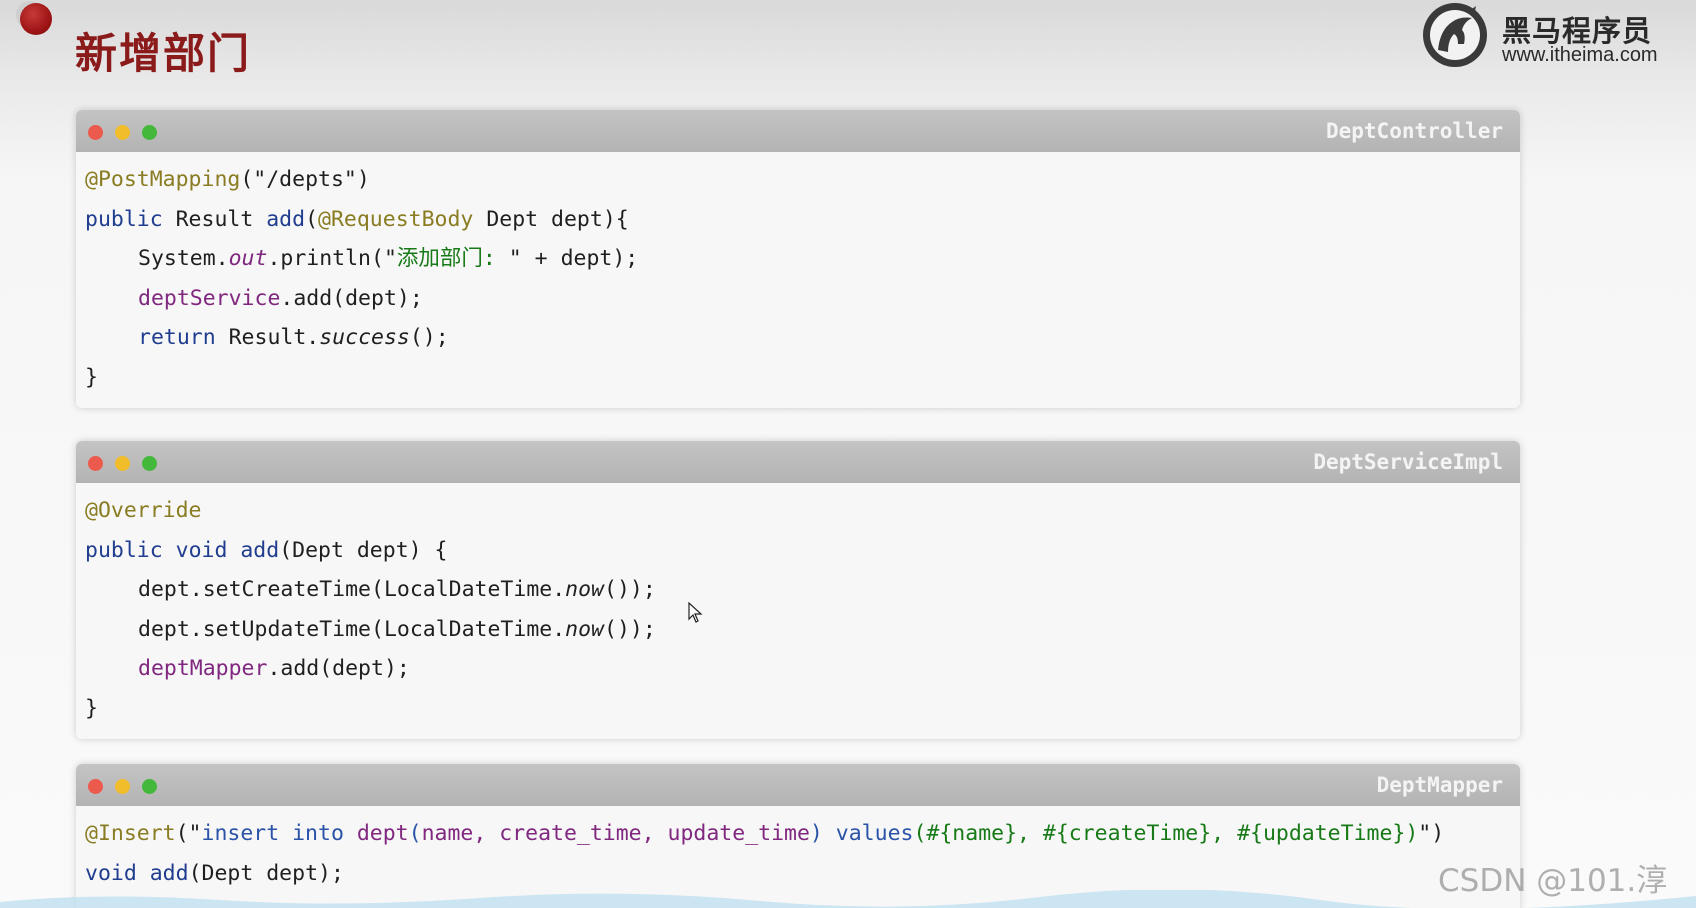  Describe the element at coordinates (130, 833) in the screenshot. I see `code-token: @Insert` at that location.